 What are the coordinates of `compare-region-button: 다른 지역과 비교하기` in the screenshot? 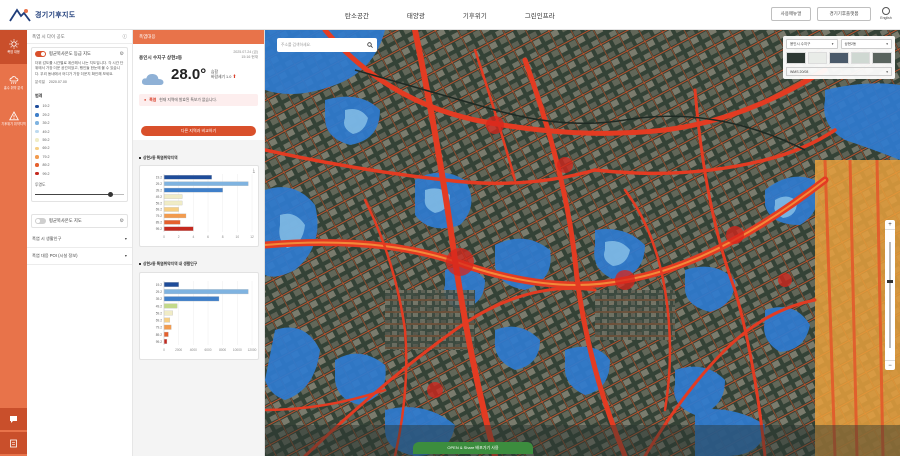 It's located at (198, 131).